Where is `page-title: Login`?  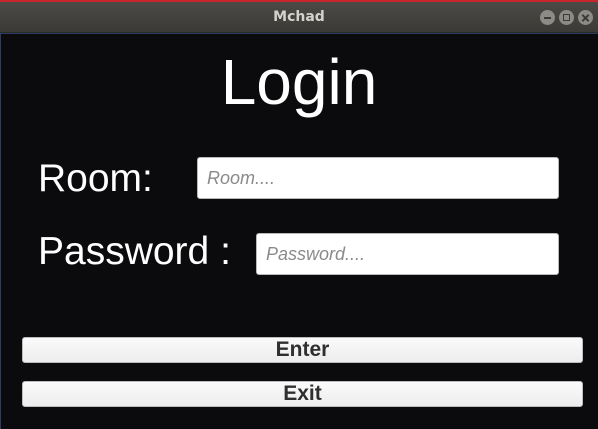 page-title: Login is located at coordinates (299, 82).